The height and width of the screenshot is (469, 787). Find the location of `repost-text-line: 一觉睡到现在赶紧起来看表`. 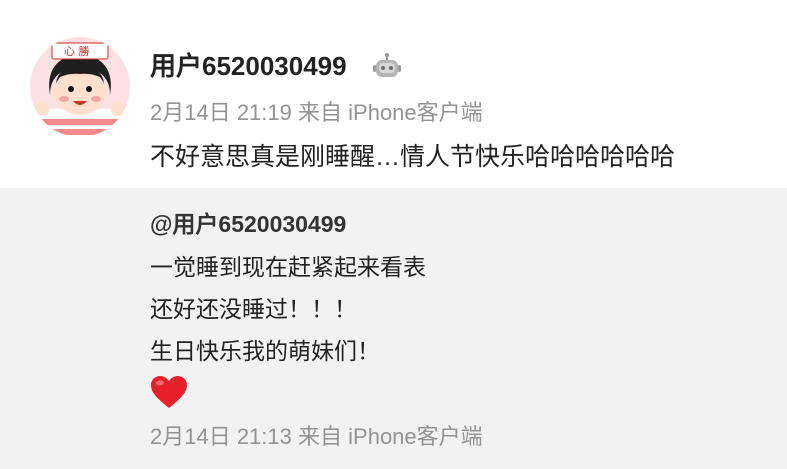

repost-text-line: 一觉睡到现在赶紧起来看表 is located at coordinates (288, 267).